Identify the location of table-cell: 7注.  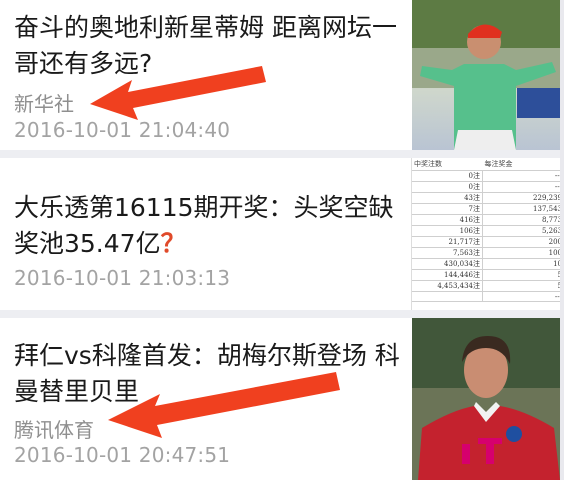
(447, 209).